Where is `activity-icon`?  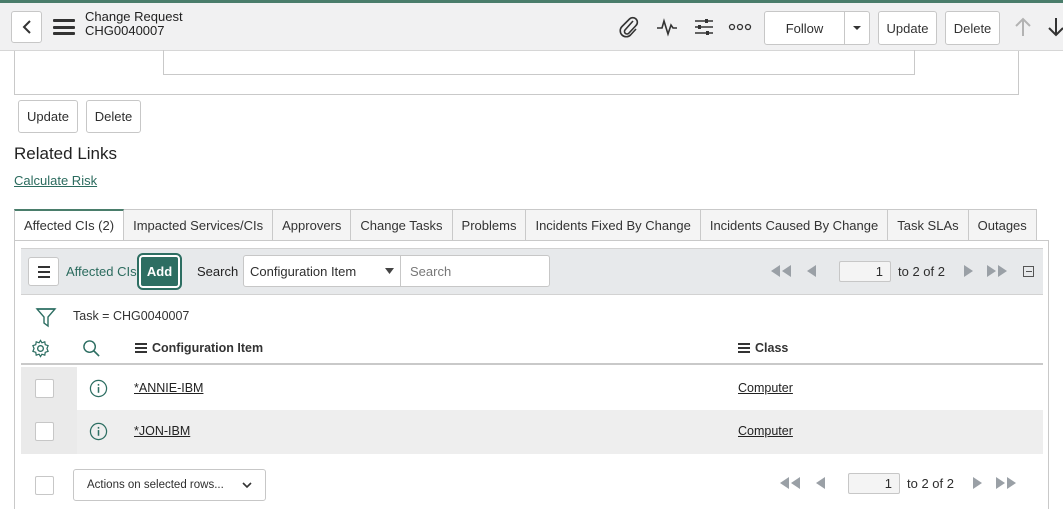
activity-icon is located at coordinates (667, 27).